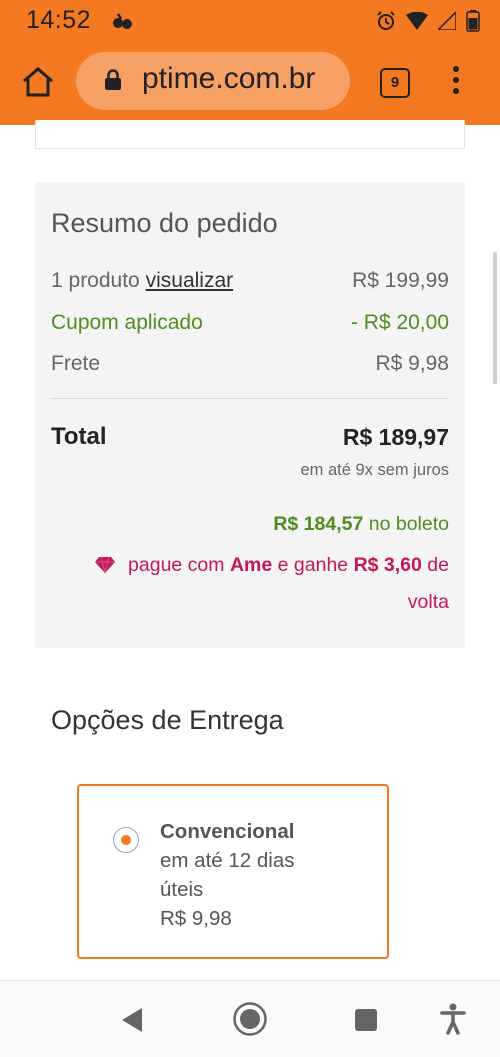 The height and width of the screenshot is (1057, 500). Describe the element at coordinates (313, 565) in the screenshot. I see `ame-text-2: e ganhe` at that location.